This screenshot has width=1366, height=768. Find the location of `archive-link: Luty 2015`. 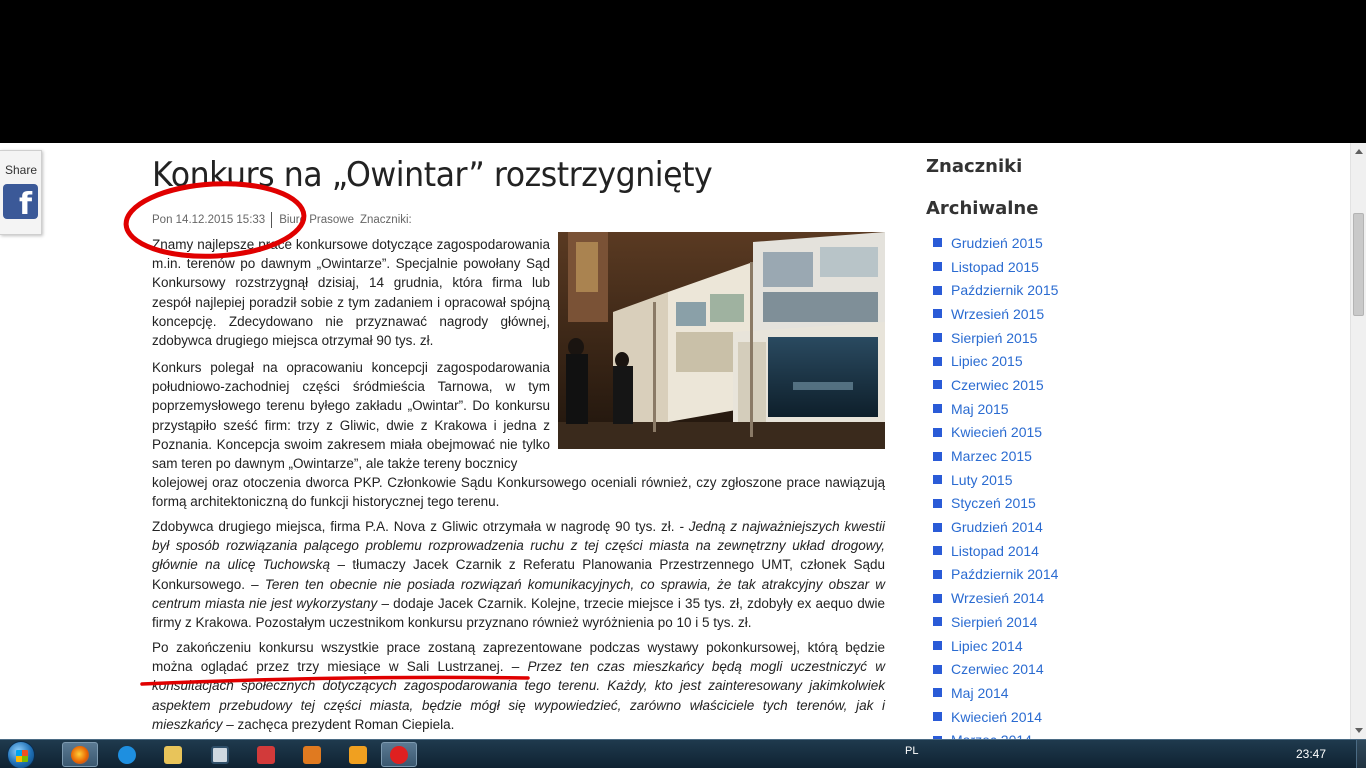

archive-link: Luty 2015 is located at coordinates (982, 480).